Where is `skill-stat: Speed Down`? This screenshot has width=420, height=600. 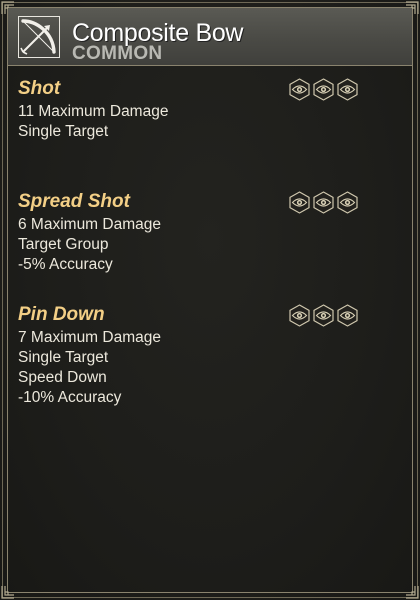
skill-stat: Speed Down is located at coordinates (62, 377).